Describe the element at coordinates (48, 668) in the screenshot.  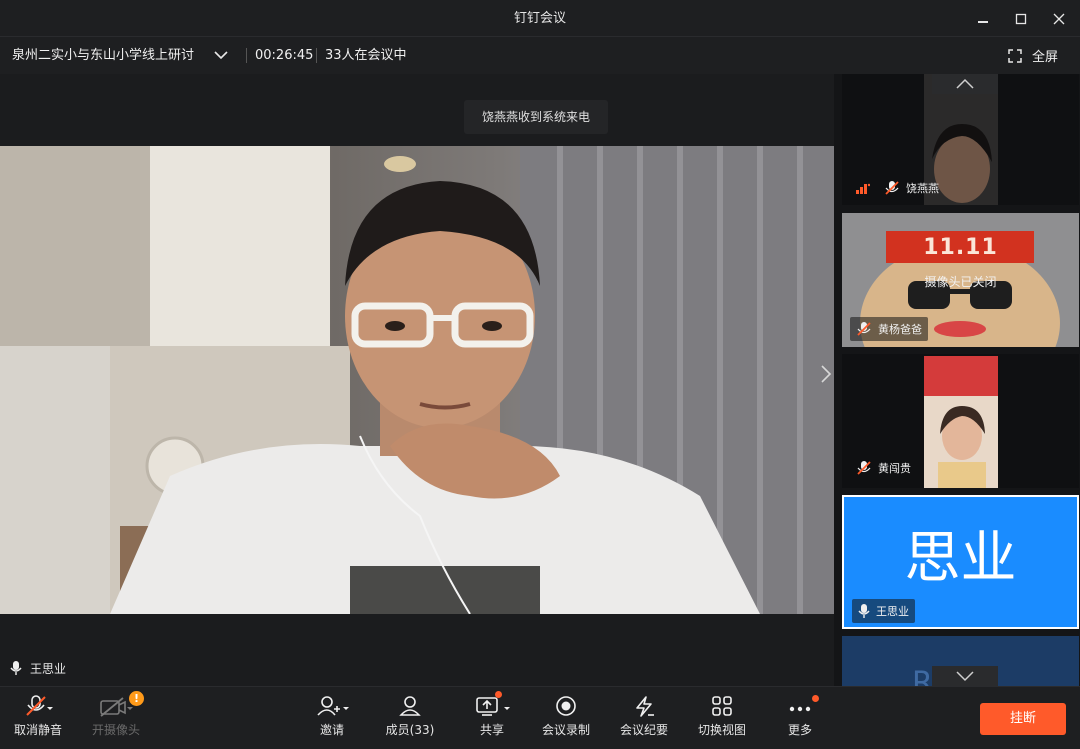
I see `speaker-name: 王思业` at that location.